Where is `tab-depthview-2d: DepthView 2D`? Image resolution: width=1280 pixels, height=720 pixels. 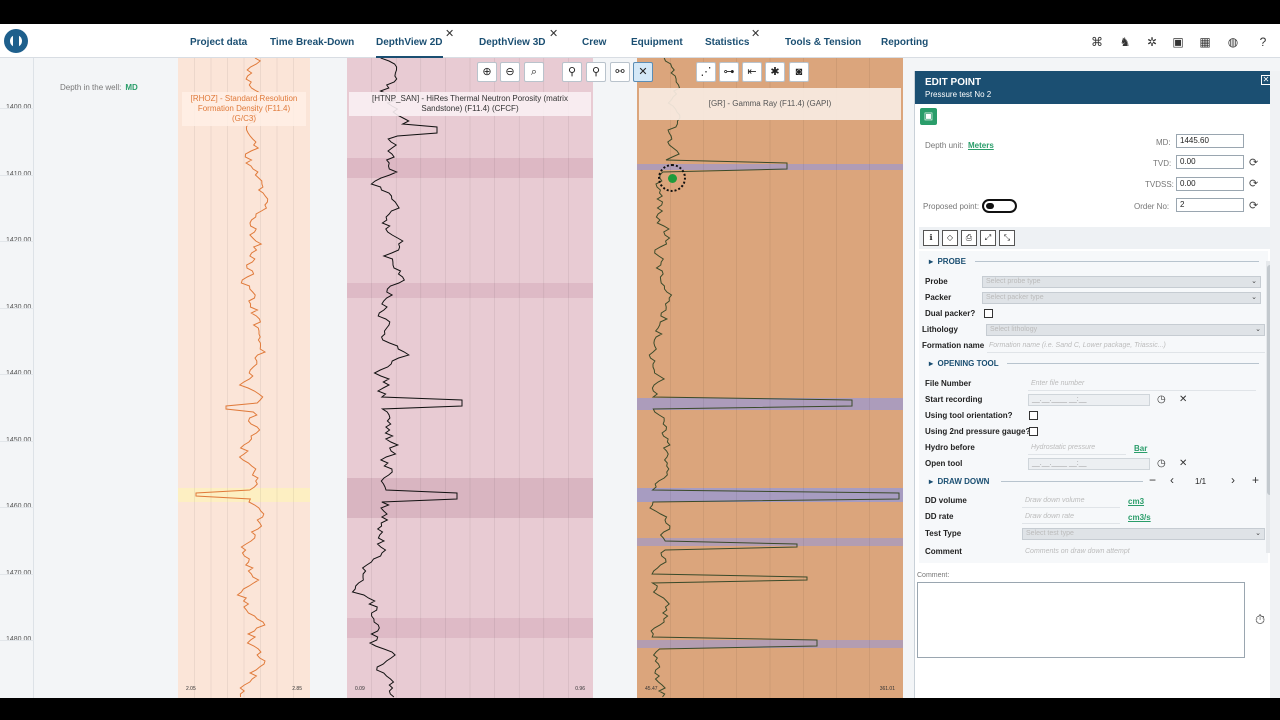
tab-depthview-2d: DepthView 2D is located at coordinates (409, 41).